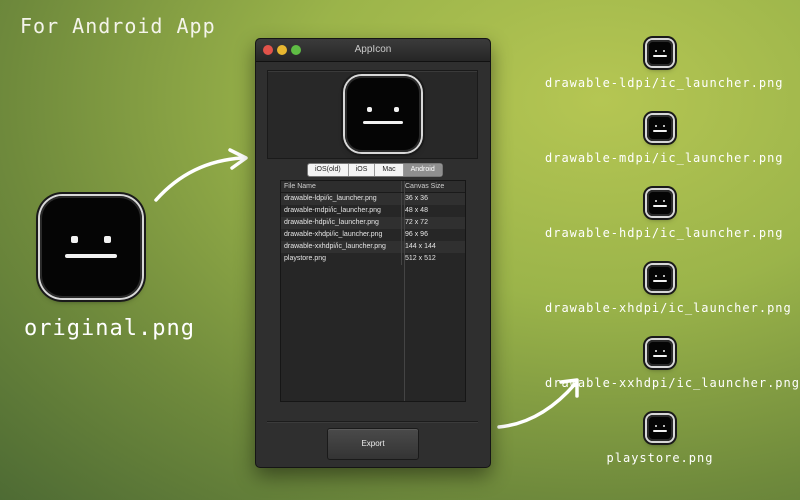 This screenshot has height=500, width=800. I want to click on cell-canvas-size: 72 x 72, so click(416, 222).